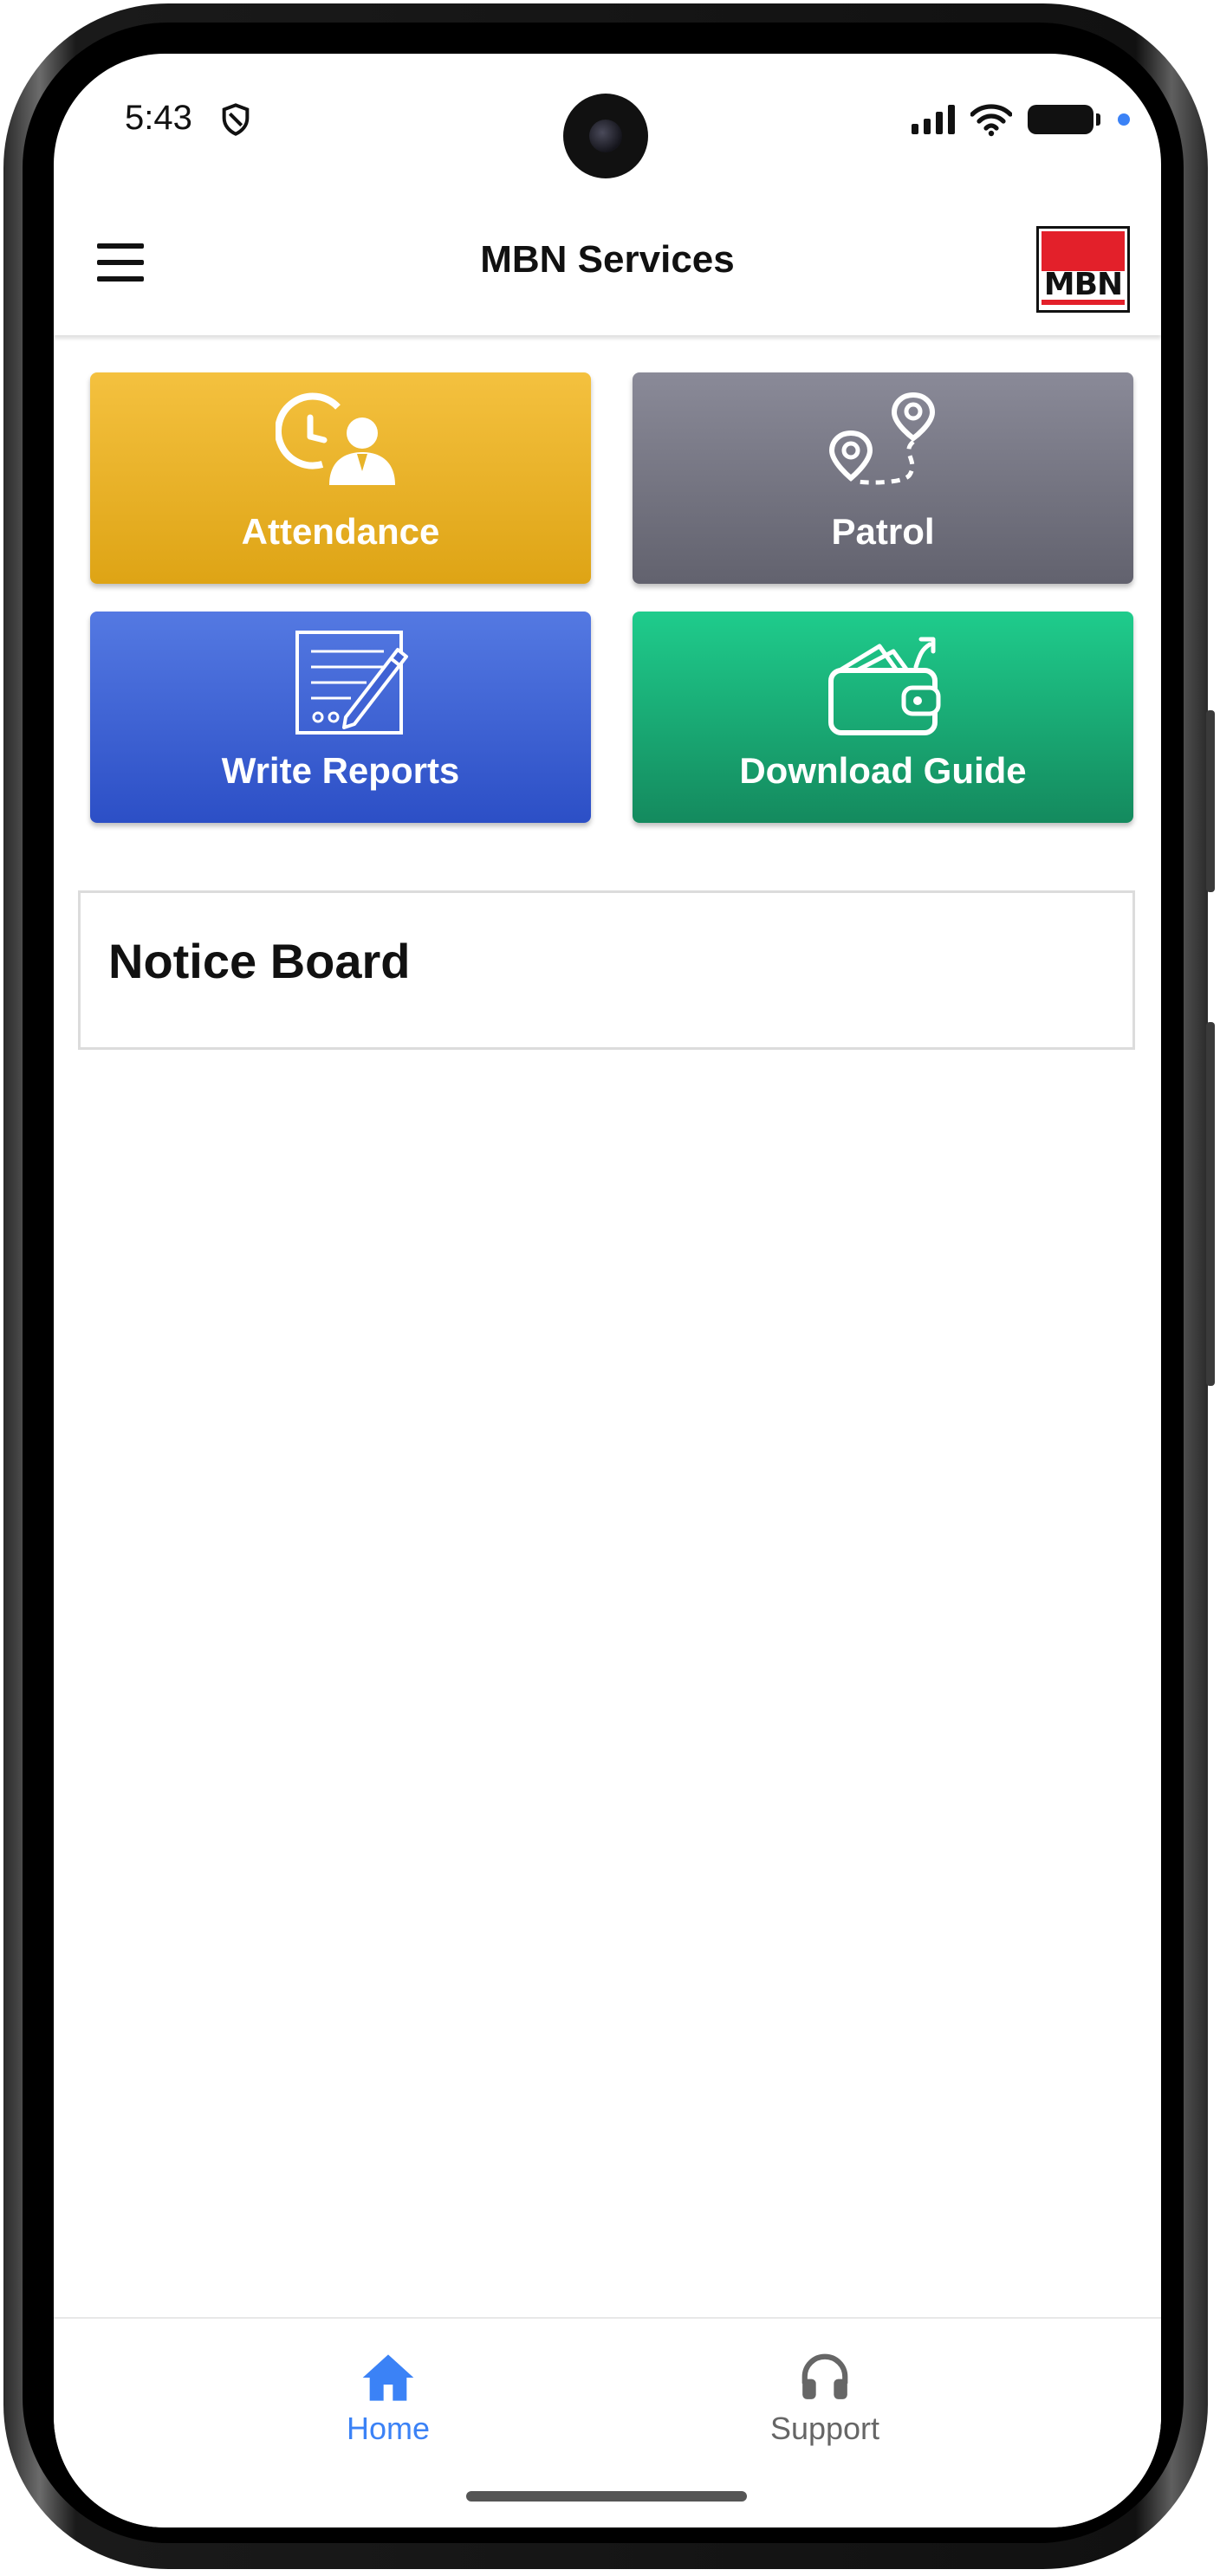  What do you see at coordinates (388, 2377) in the screenshot?
I see `home-icon` at bounding box center [388, 2377].